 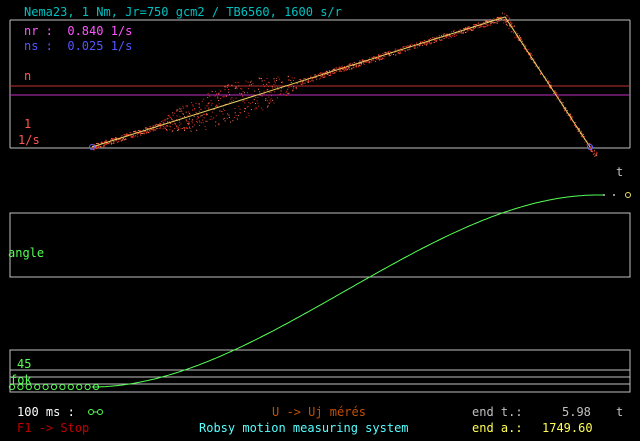 I want to click on time-scale-symbol-icon, so click(x=95, y=412).